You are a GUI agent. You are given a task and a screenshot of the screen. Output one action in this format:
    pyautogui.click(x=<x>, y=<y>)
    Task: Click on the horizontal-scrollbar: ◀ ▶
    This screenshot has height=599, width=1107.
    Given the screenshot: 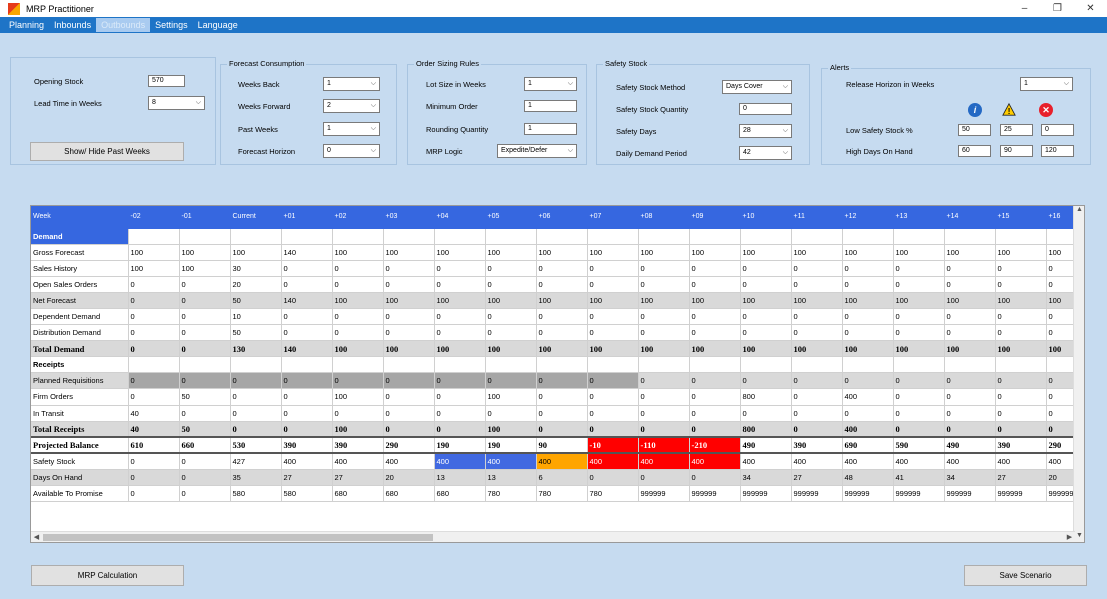 What is the action you would take?
    pyautogui.click(x=553, y=536)
    